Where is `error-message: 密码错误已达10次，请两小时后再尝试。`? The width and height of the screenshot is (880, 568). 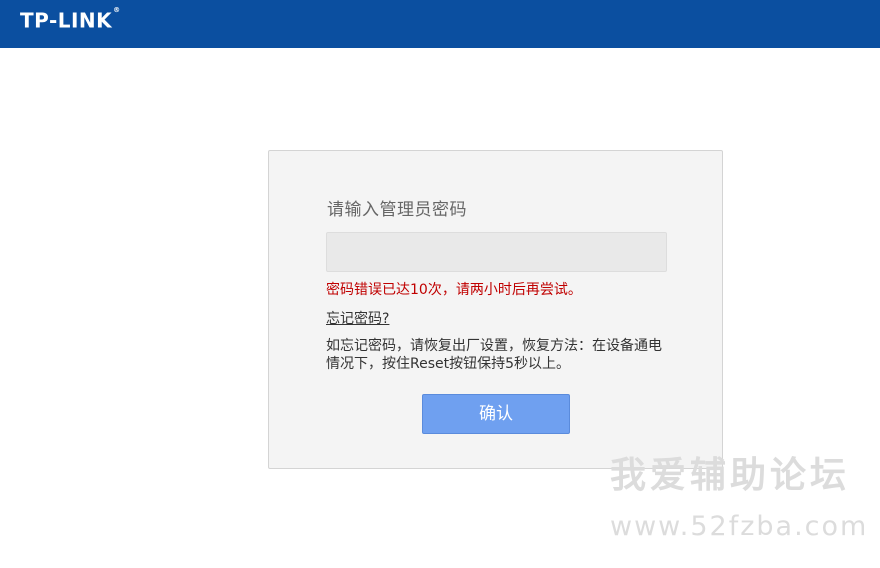 error-message: 密码错误已达10次，请两小时后再尝试。 is located at coordinates (454, 290).